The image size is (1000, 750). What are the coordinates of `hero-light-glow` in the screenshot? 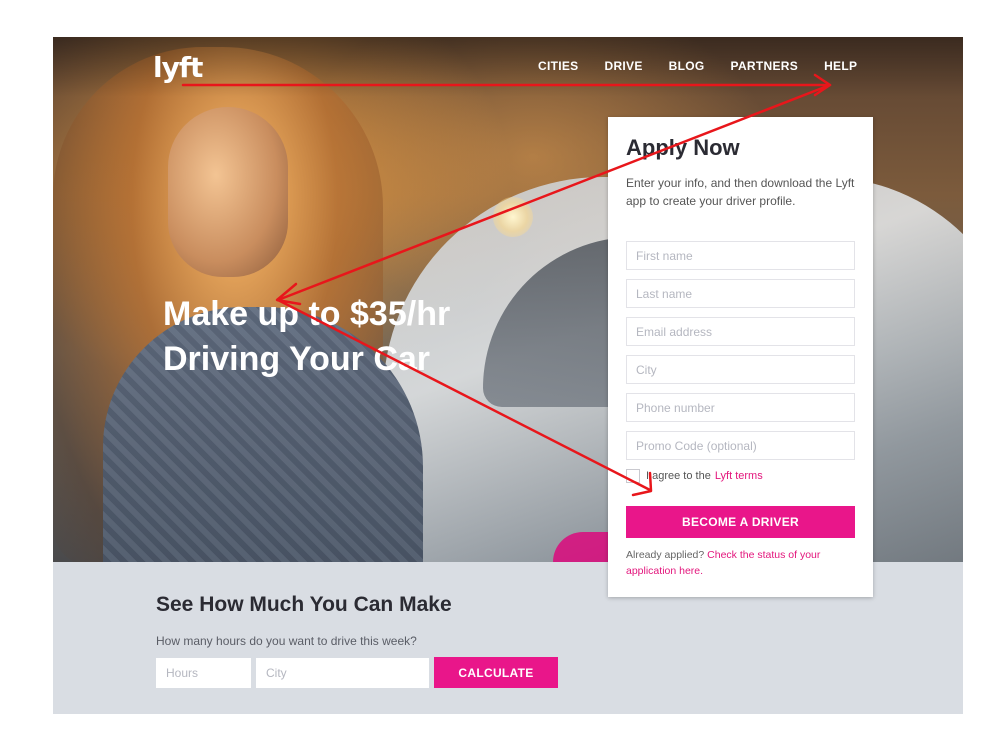 It's located at (513, 217).